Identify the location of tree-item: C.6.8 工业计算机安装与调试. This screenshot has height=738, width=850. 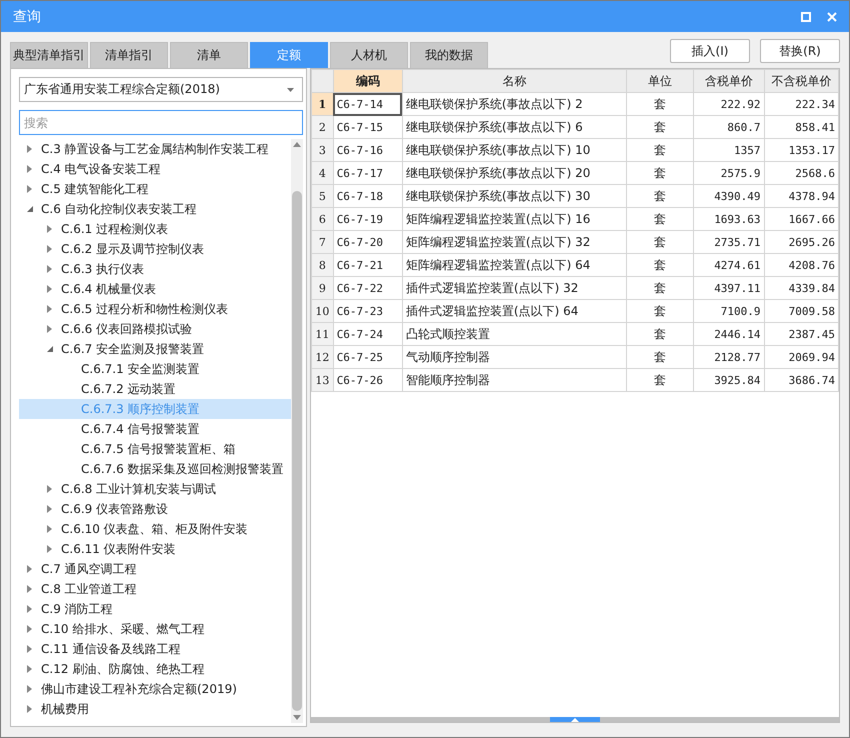
(138, 489).